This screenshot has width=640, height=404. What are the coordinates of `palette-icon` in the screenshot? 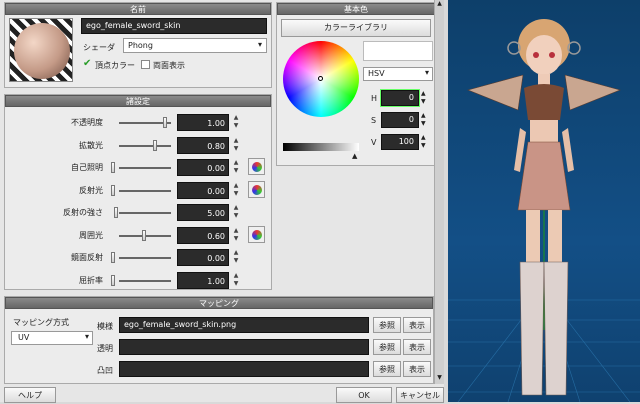 It's located at (256, 167).